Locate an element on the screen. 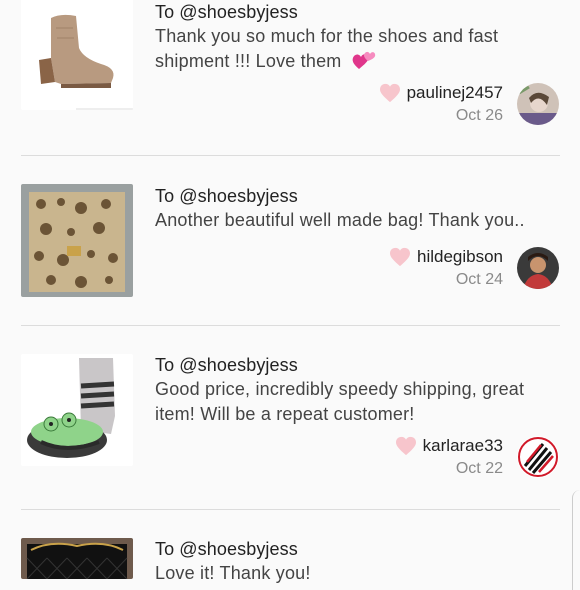 The image size is (580, 590). review-meta: hildegibson Oct 24 is located at coordinates (446, 268).